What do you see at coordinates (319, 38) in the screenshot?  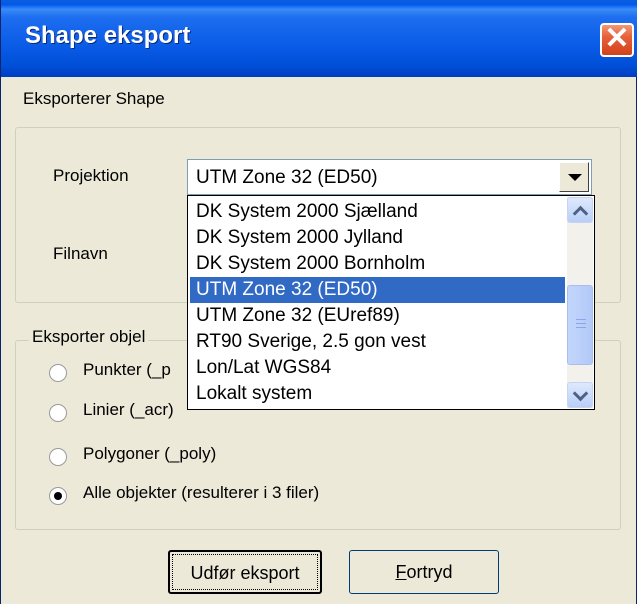 I see `title-bar: Shape eksport ✕` at bounding box center [319, 38].